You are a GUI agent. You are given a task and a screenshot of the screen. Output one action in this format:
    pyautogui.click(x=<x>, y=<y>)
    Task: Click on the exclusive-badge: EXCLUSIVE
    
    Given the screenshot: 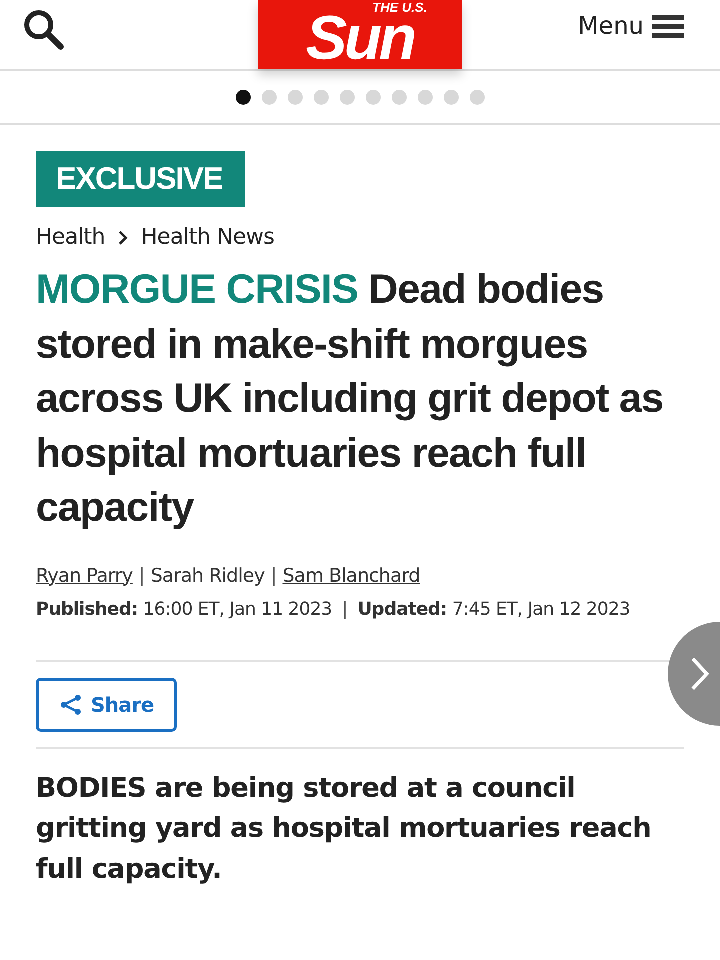 What is the action you would take?
    pyautogui.click(x=140, y=179)
    